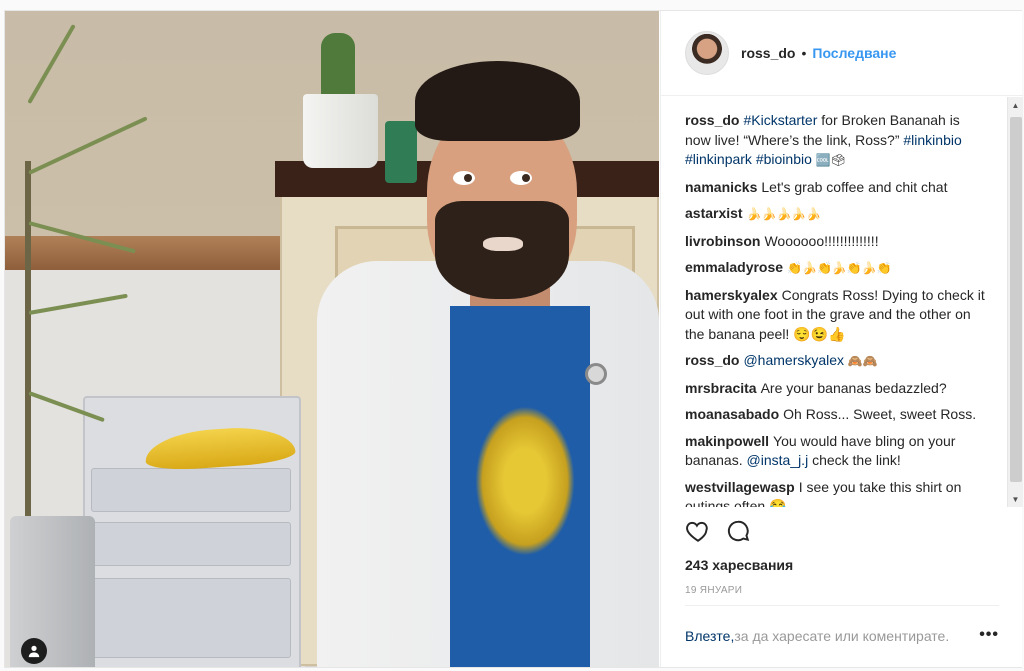 The image size is (1024, 671). I want to click on comment-item: livrobinson Woooooo!!!!!!!!!!!!!!, so click(835, 242).